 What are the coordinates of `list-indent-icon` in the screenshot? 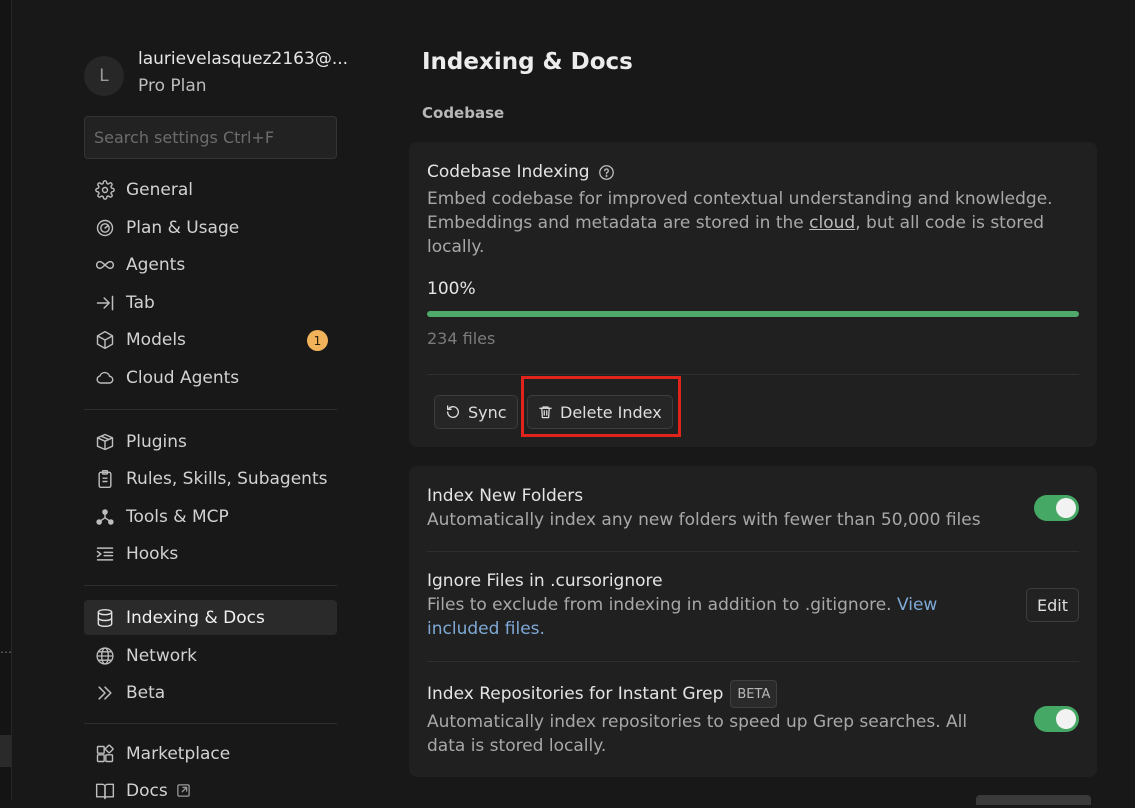 It's located at (105, 554).